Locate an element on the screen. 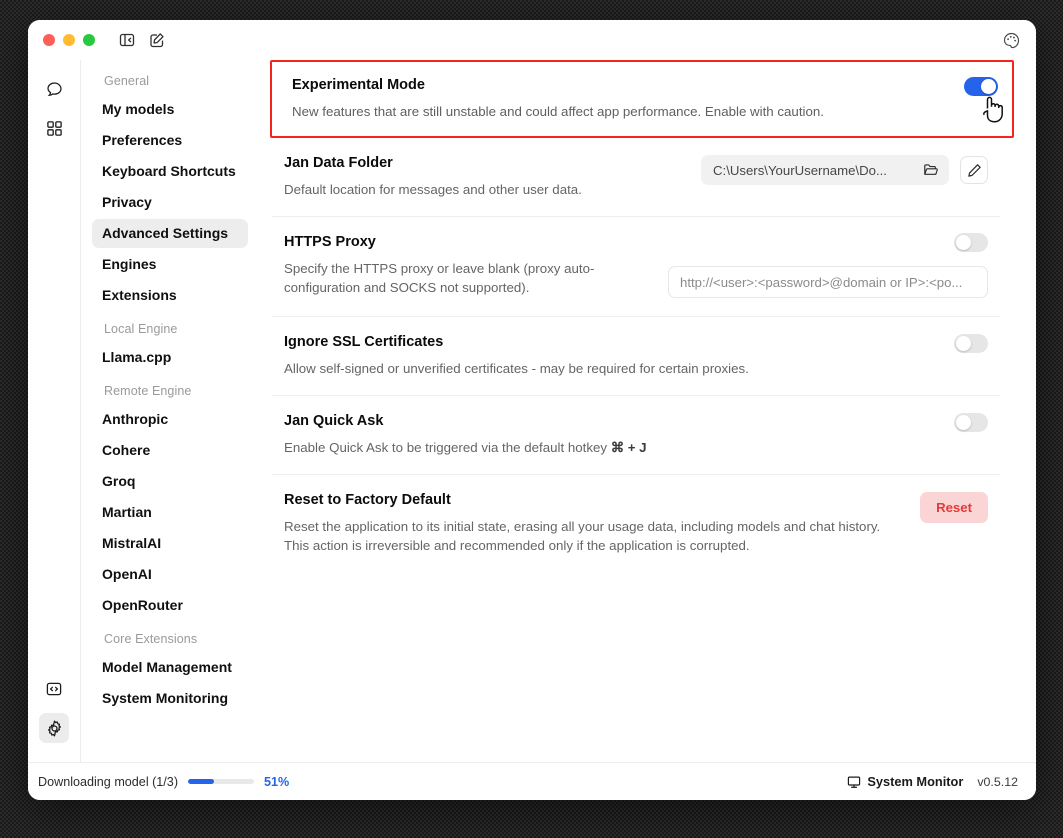 The image size is (1063, 838). sidebar-item-my-models: My models is located at coordinates (170, 109).